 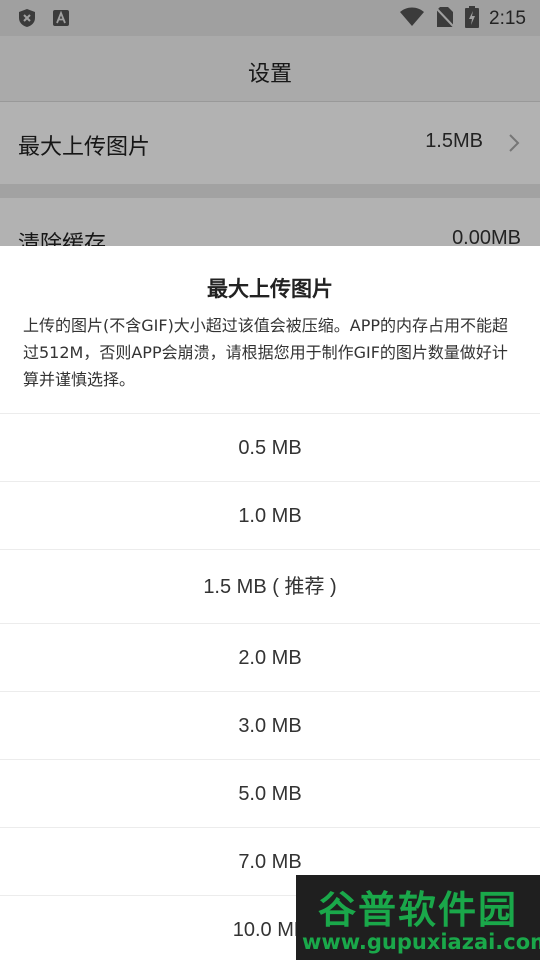 I want to click on option-item: 3.0 MB, so click(x=270, y=725).